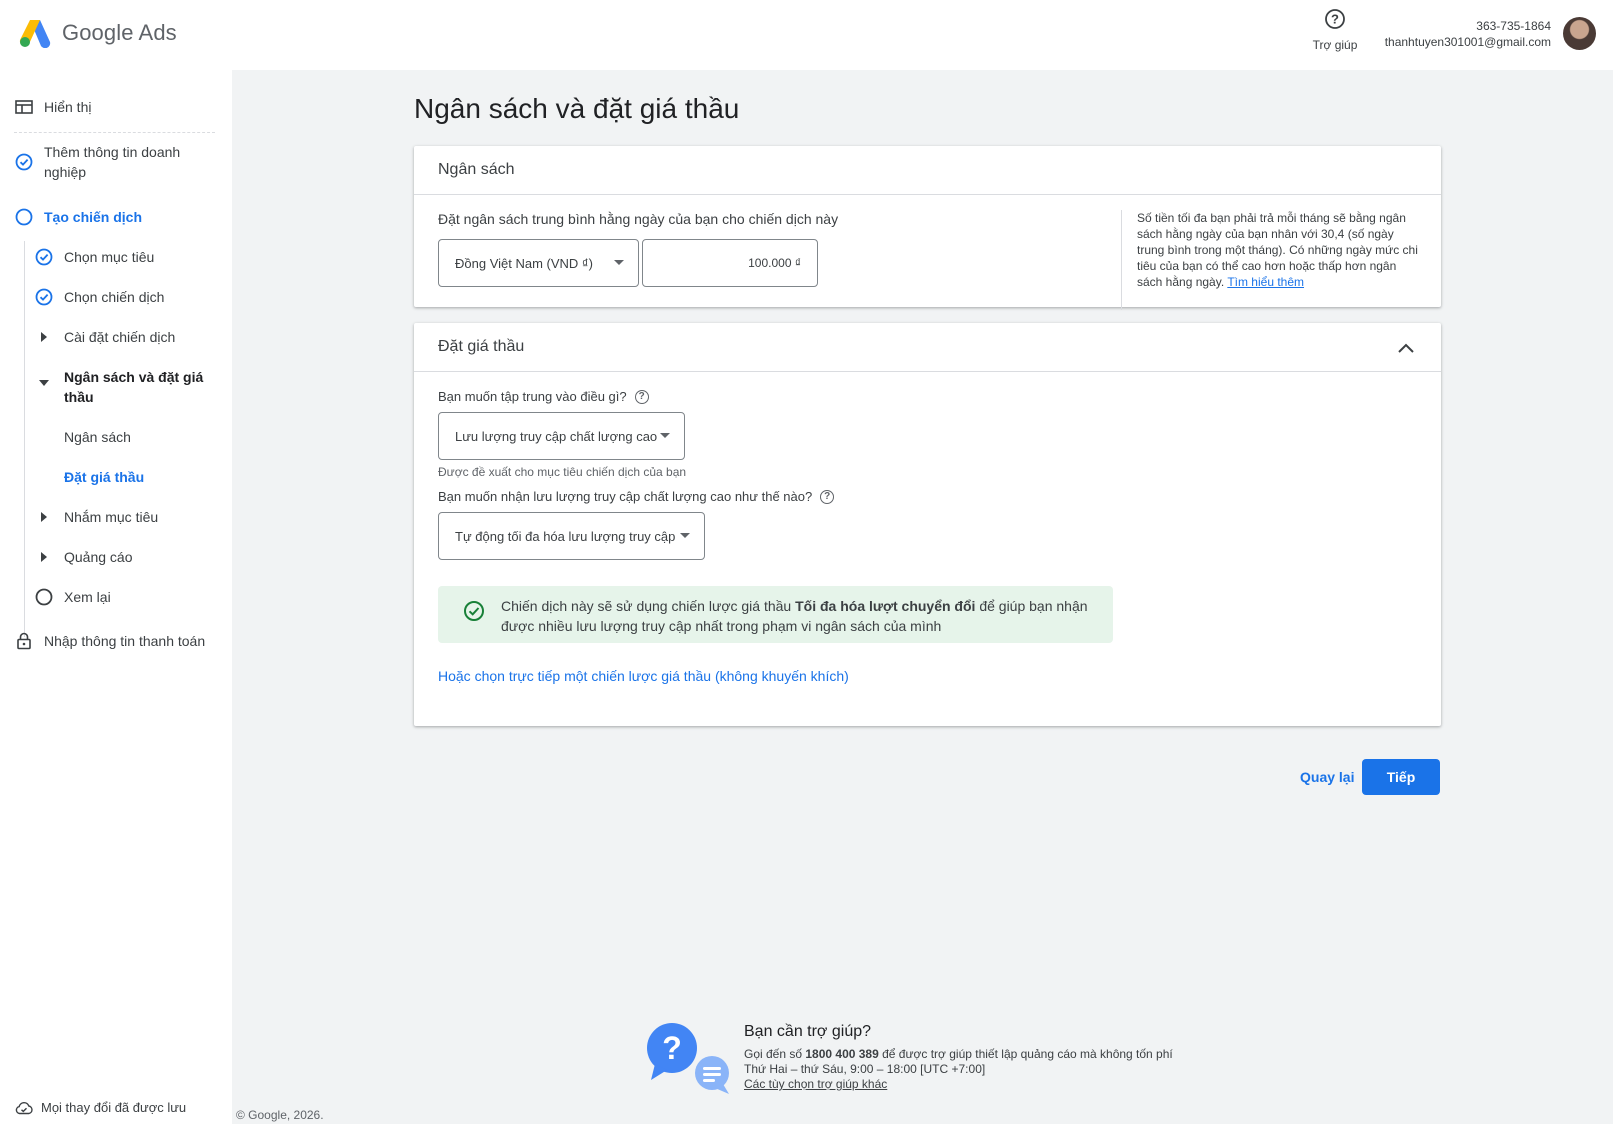  I want to click on triangle-down-icon, so click(44, 381).